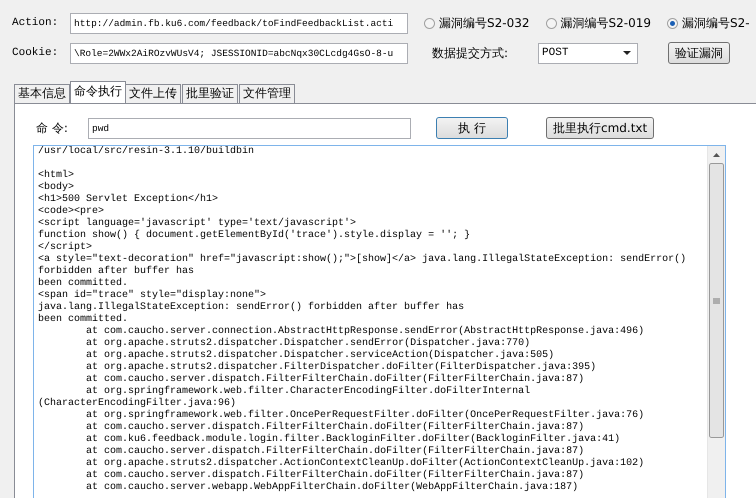 The width and height of the screenshot is (756, 498). What do you see at coordinates (477, 23) in the screenshot?
I see `vuln-radio: 漏洞编号S2-032` at bounding box center [477, 23].